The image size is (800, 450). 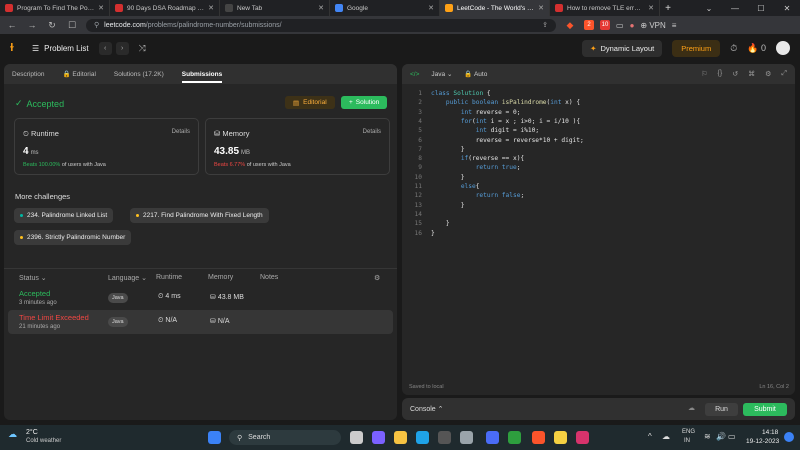 What do you see at coordinates (765, 409) in the screenshot?
I see `submit-button: Submit` at bounding box center [765, 409].